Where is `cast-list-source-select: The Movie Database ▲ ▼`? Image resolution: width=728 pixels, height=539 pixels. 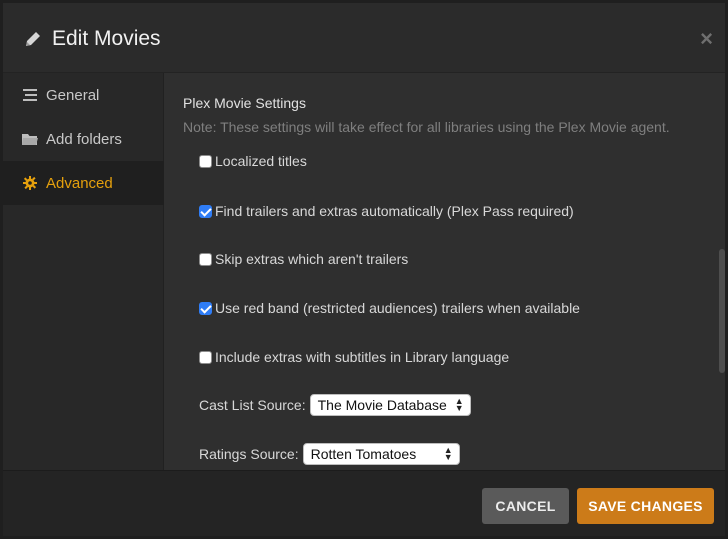 cast-list-source-select: The Movie Database ▲ ▼ is located at coordinates (390, 405).